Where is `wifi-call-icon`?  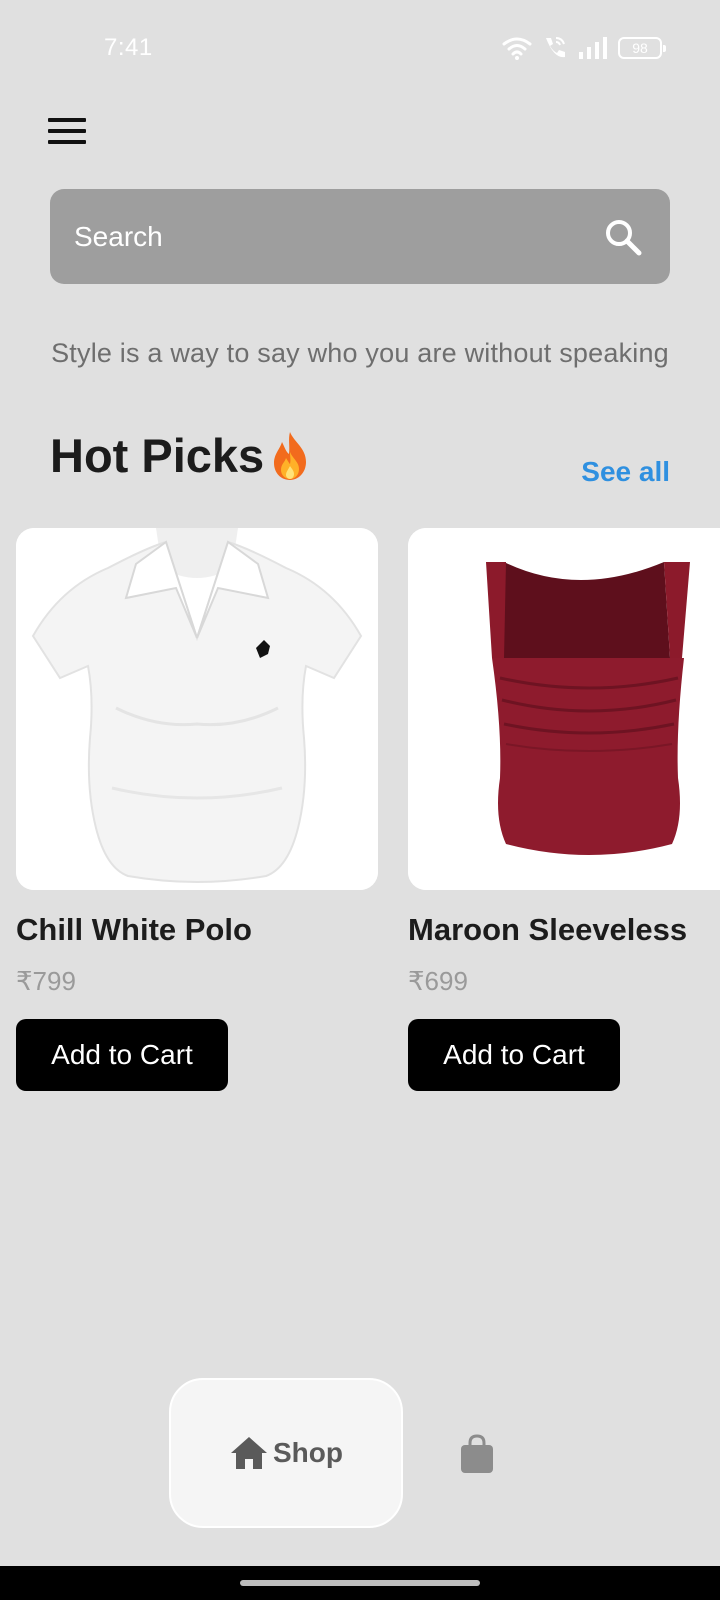 wifi-call-icon is located at coordinates (555, 47).